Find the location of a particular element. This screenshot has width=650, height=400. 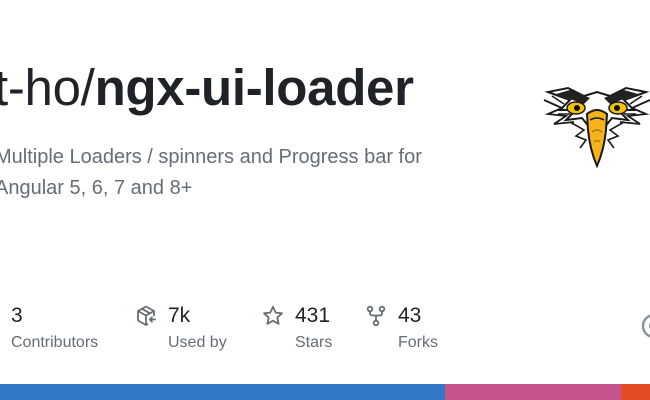

language-bar is located at coordinates (325, 392).